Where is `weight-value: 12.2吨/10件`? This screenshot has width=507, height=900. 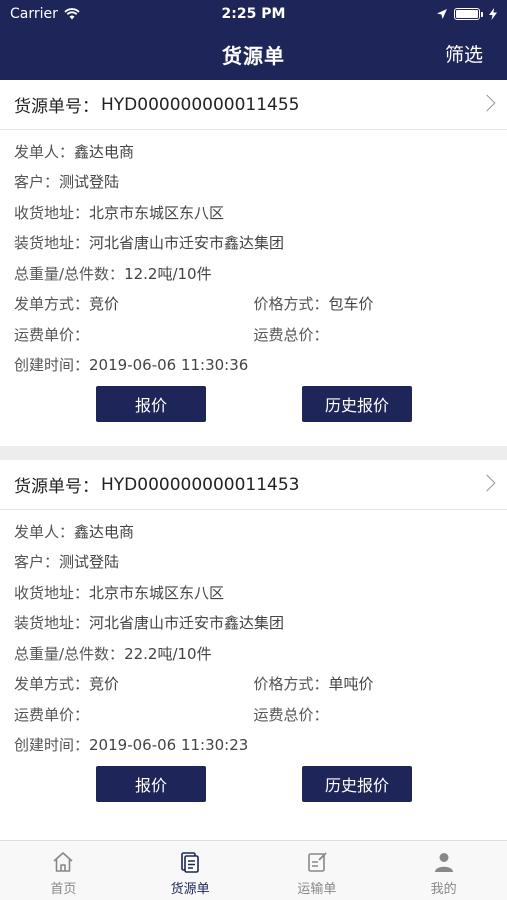 weight-value: 12.2吨/10件 is located at coordinates (168, 273).